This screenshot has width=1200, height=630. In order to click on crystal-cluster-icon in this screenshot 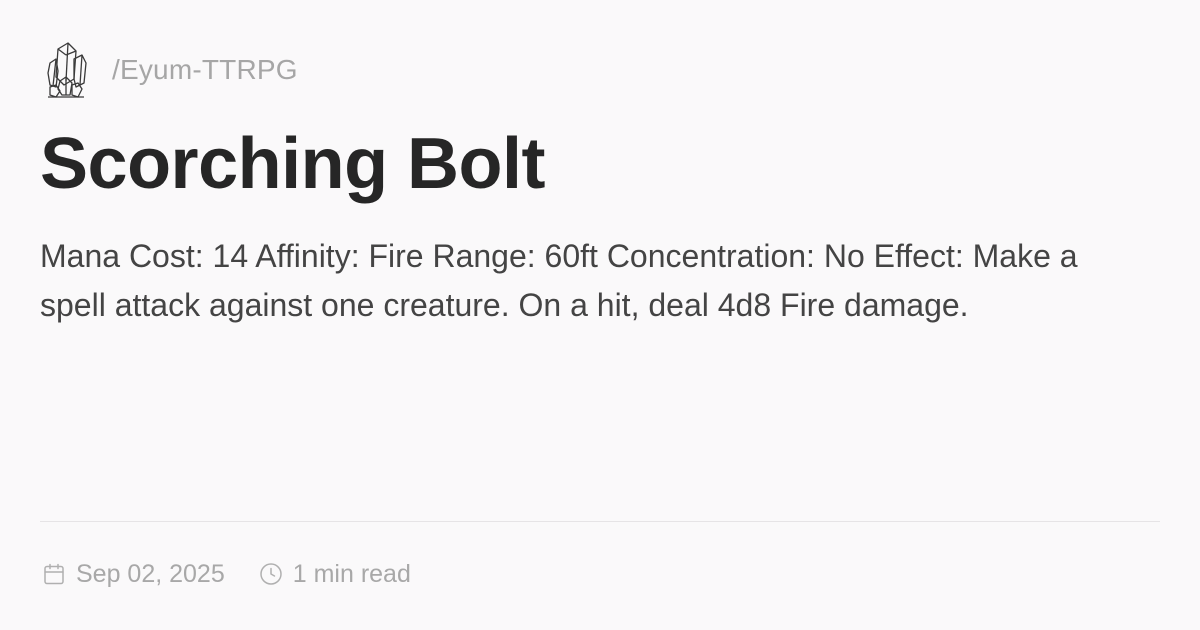, I will do `click(67, 70)`.